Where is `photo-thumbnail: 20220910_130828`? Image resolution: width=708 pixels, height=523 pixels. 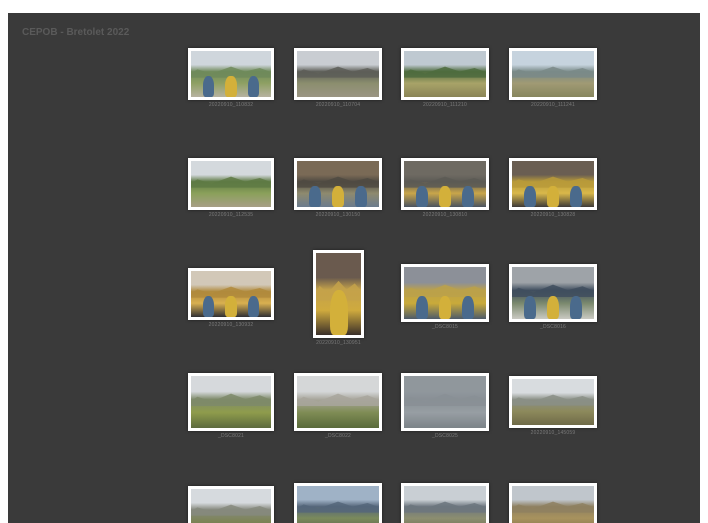
photo-thumbnail: 20220910_130828 is located at coordinates (553, 188).